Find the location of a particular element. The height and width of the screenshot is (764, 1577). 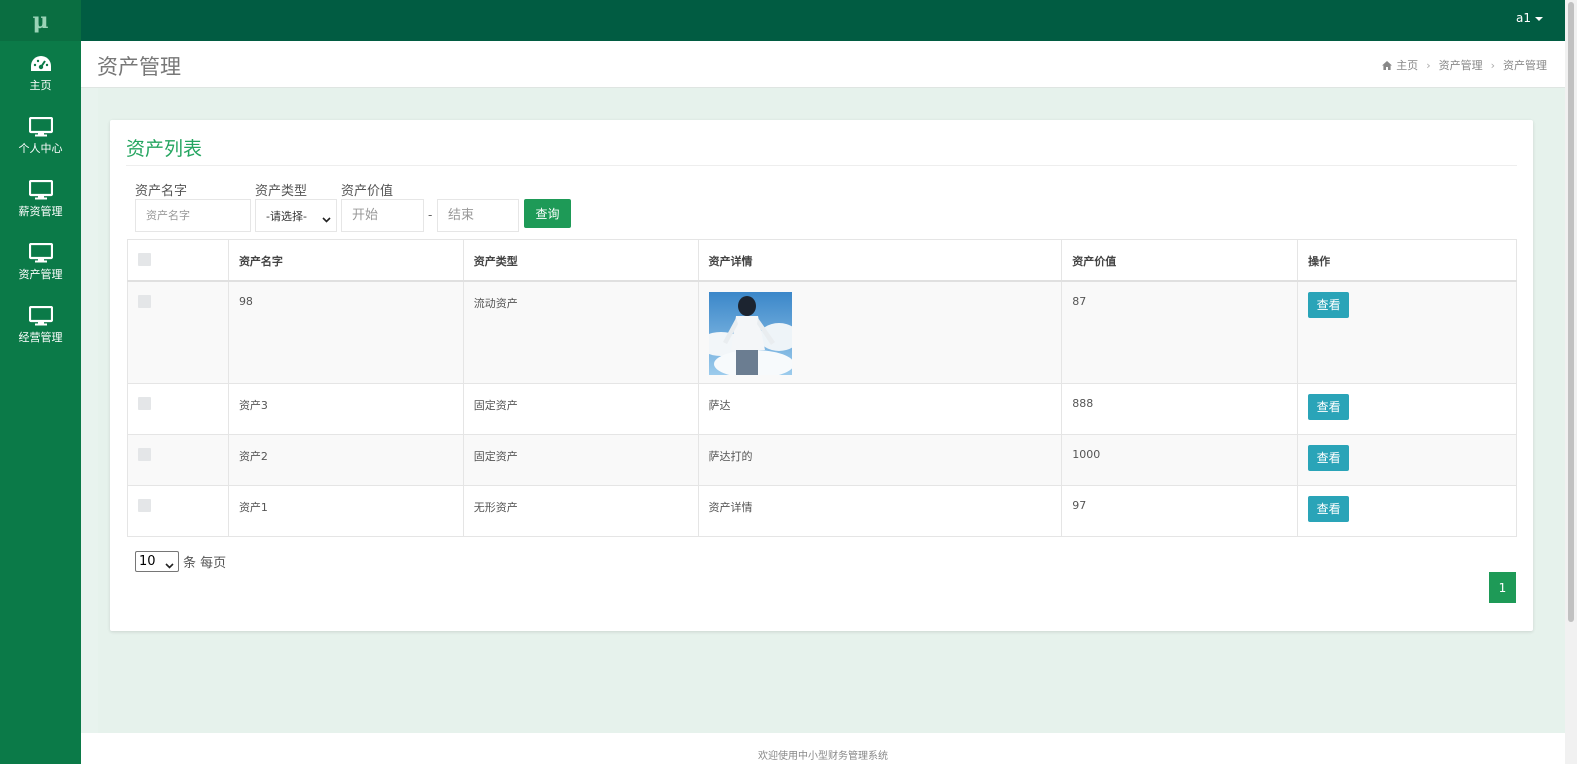

search-button: 查询 is located at coordinates (547, 213).